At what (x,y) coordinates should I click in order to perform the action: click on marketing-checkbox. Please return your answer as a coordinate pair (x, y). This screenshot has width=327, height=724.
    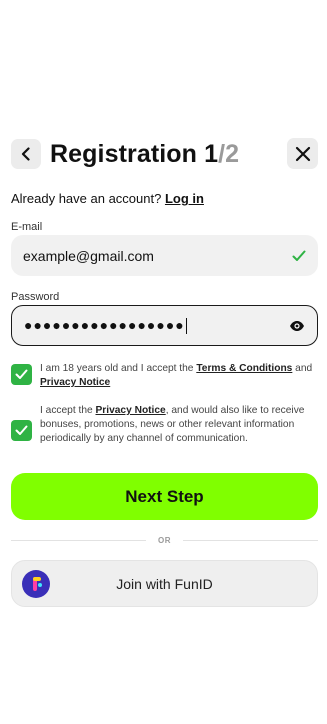
    Looking at the image, I should click on (21, 430).